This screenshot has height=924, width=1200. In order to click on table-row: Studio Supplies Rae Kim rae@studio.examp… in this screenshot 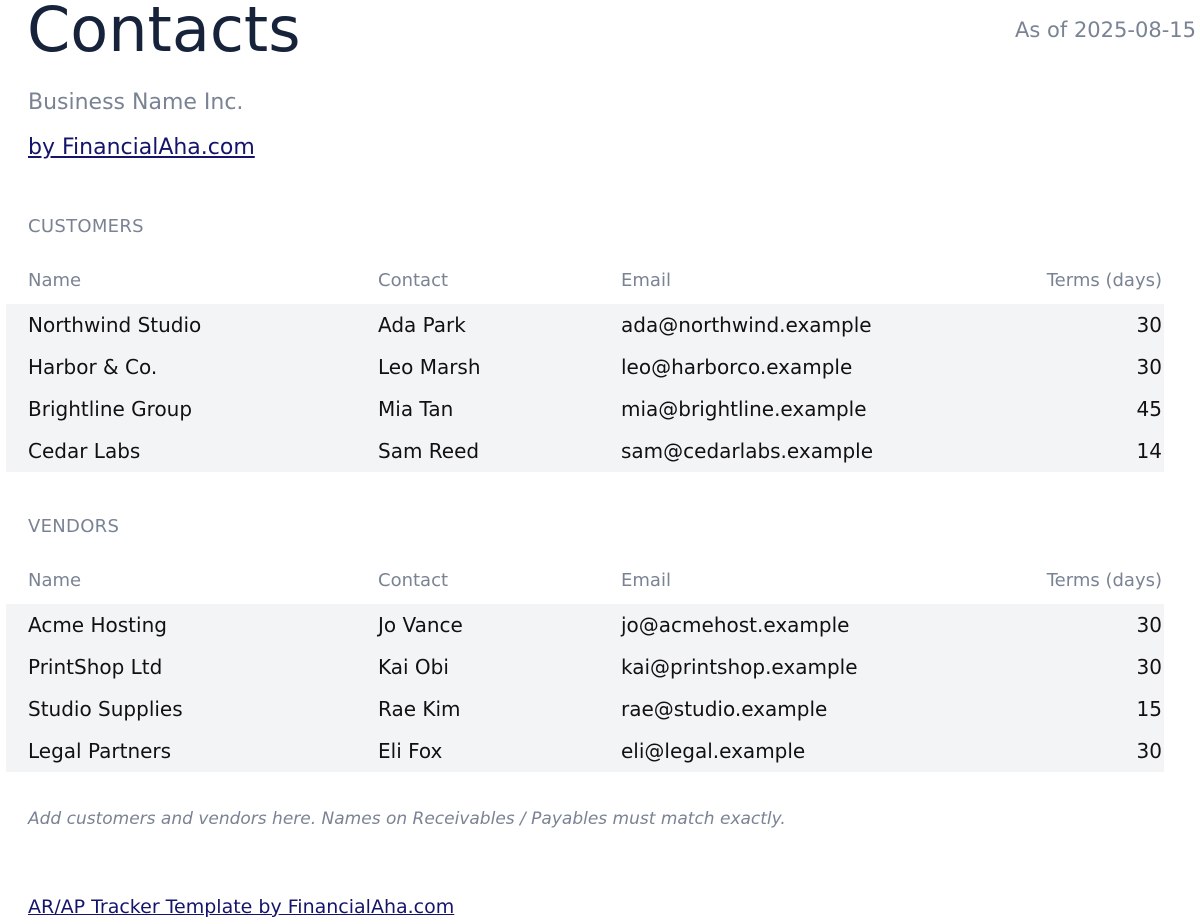, I will do `click(585, 709)`.